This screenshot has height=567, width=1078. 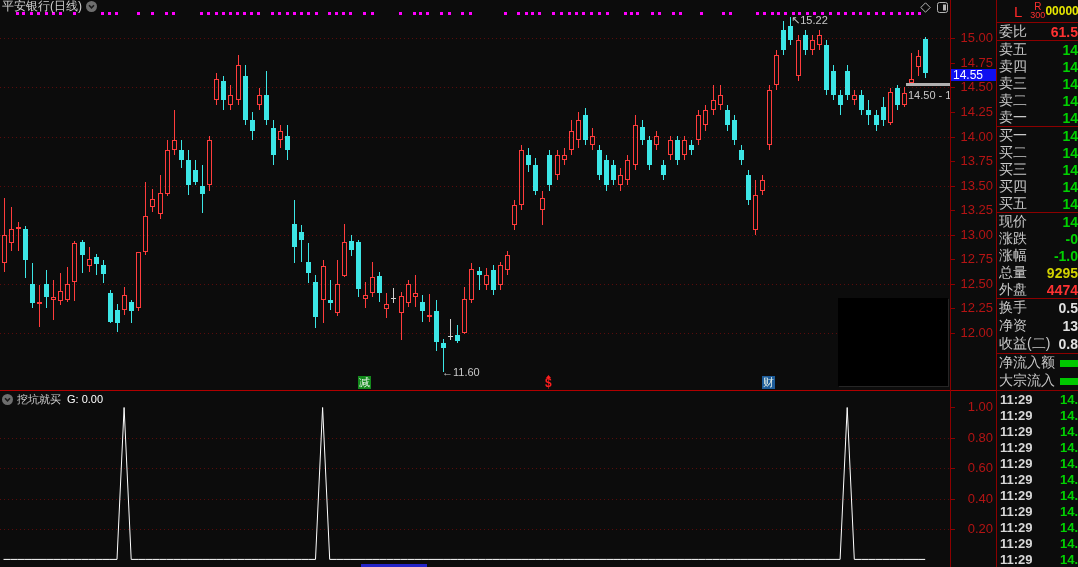 I want to click on price-tick-label: 13.75, so click(x=976, y=161).